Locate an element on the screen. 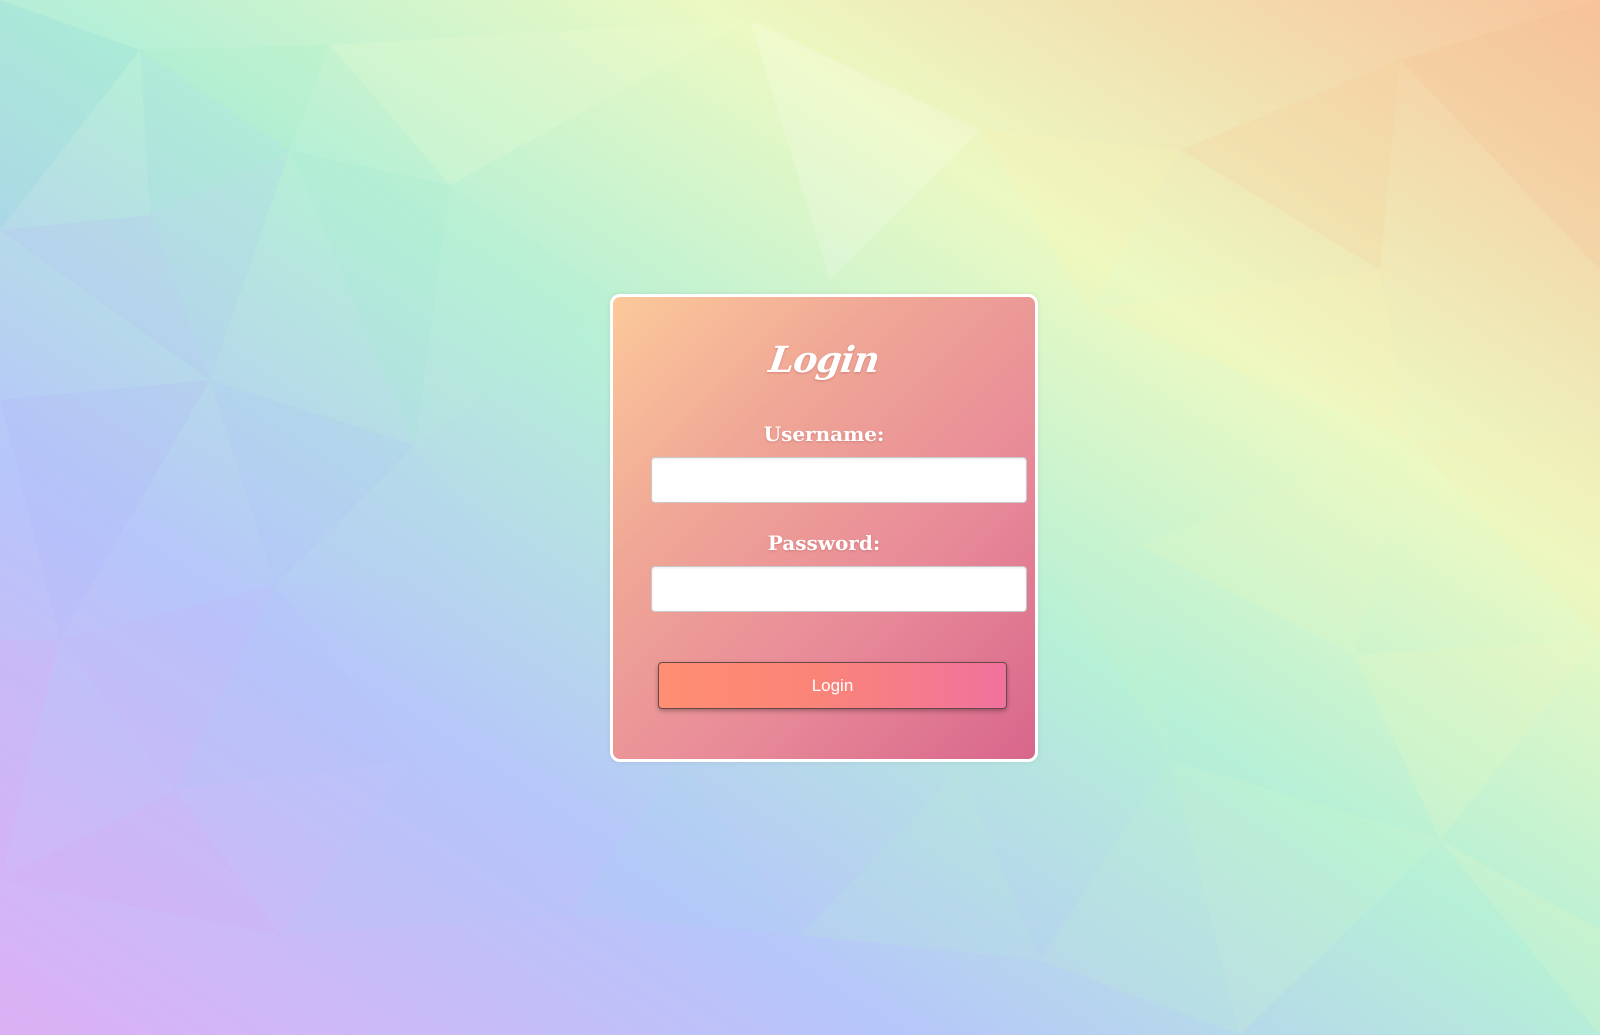  login-button: Login is located at coordinates (832, 685).